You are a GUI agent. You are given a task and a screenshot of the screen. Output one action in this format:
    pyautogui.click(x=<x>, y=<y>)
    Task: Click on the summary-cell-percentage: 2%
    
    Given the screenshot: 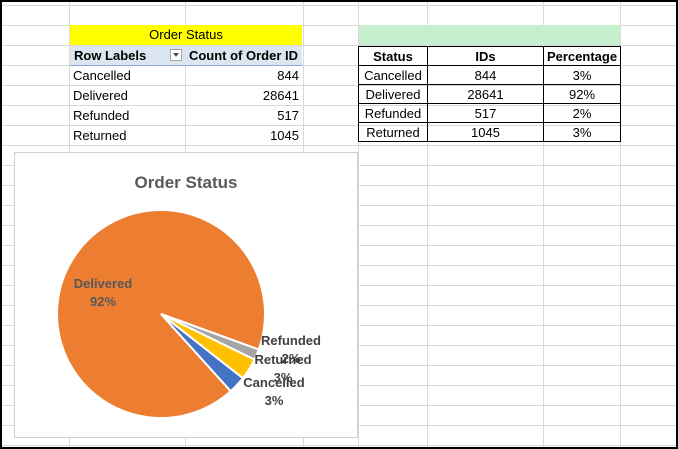 What is the action you would take?
    pyautogui.click(x=582, y=113)
    